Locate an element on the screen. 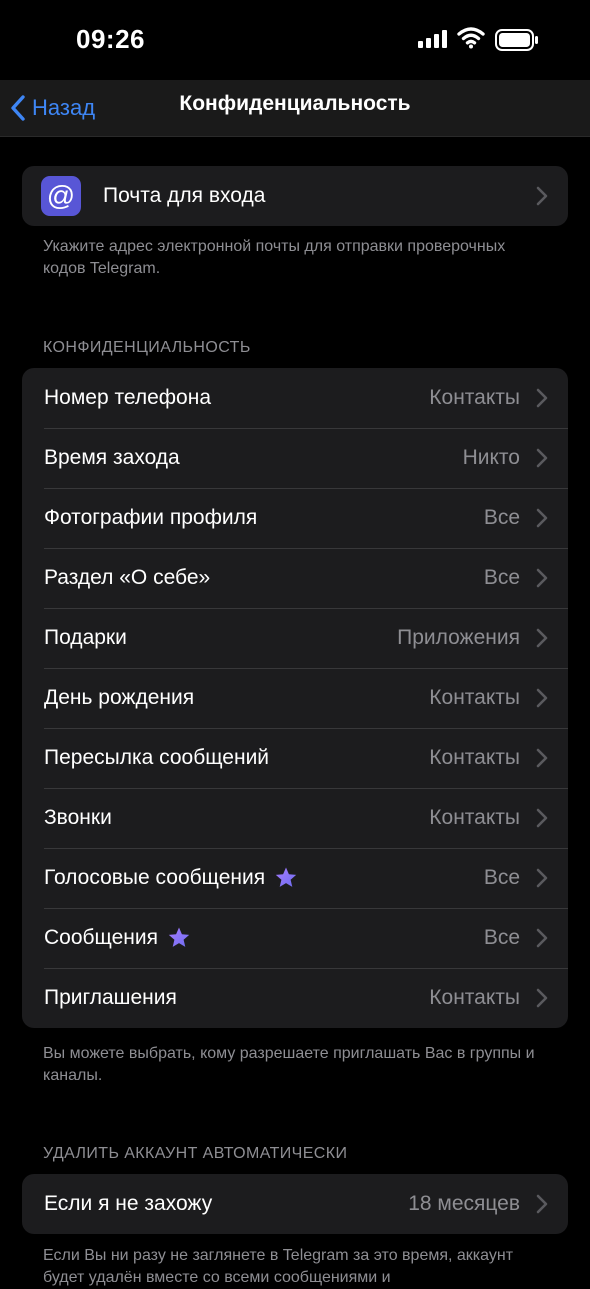 The height and width of the screenshot is (1289, 590). privacy-item-invites: Приглашения Контакты is located at coordinates (295, 998).